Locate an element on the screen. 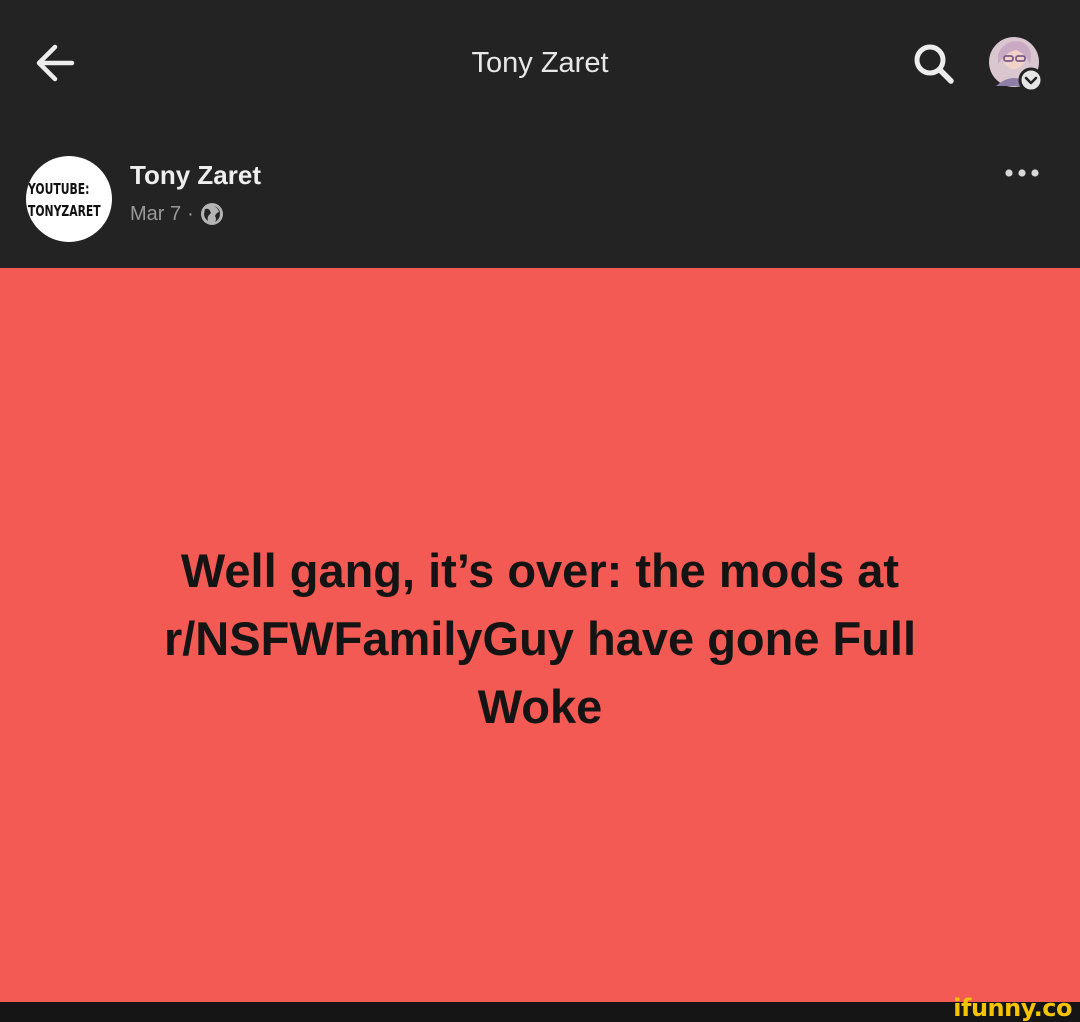 The height and width of the screenshot is (1022, 1080). avatar-text-line1: YOUTUBE: is located at coordinates (59, 189).